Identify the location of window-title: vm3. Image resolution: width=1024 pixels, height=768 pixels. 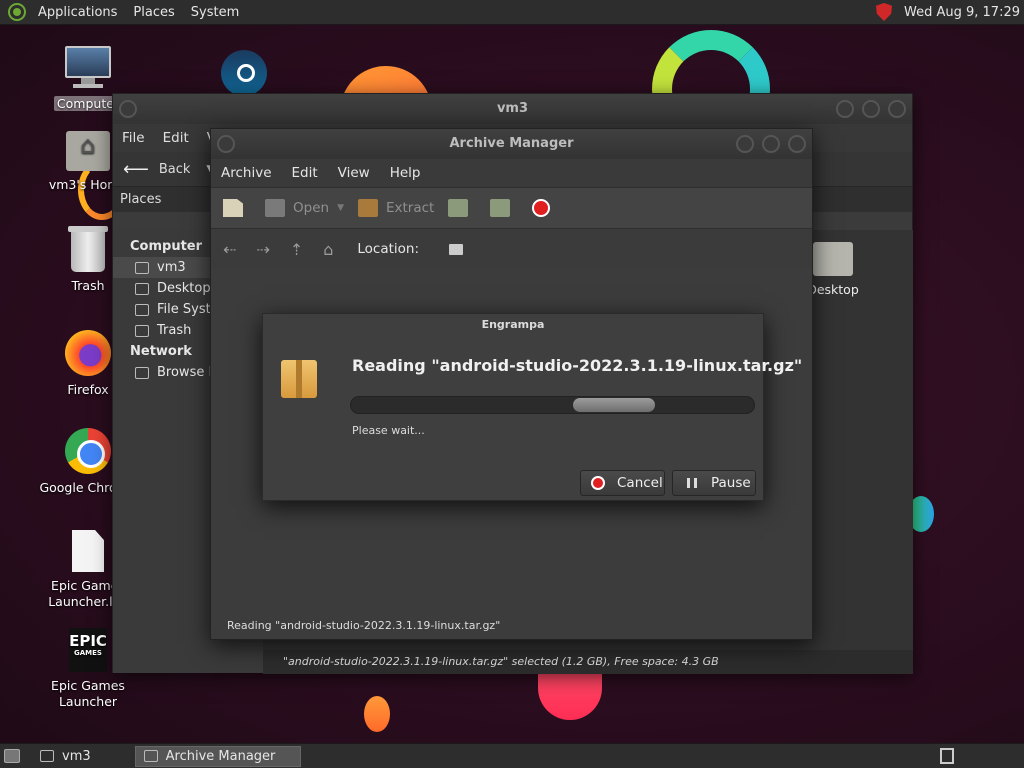
(512, 108).